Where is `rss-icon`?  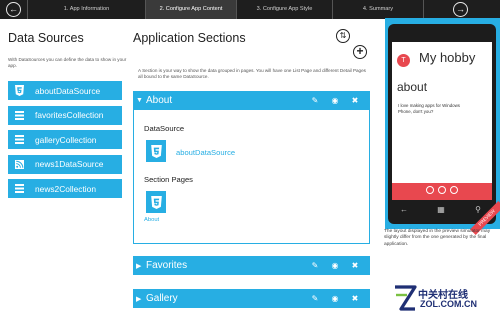
rss-icon is located at coordinates (19, 164).